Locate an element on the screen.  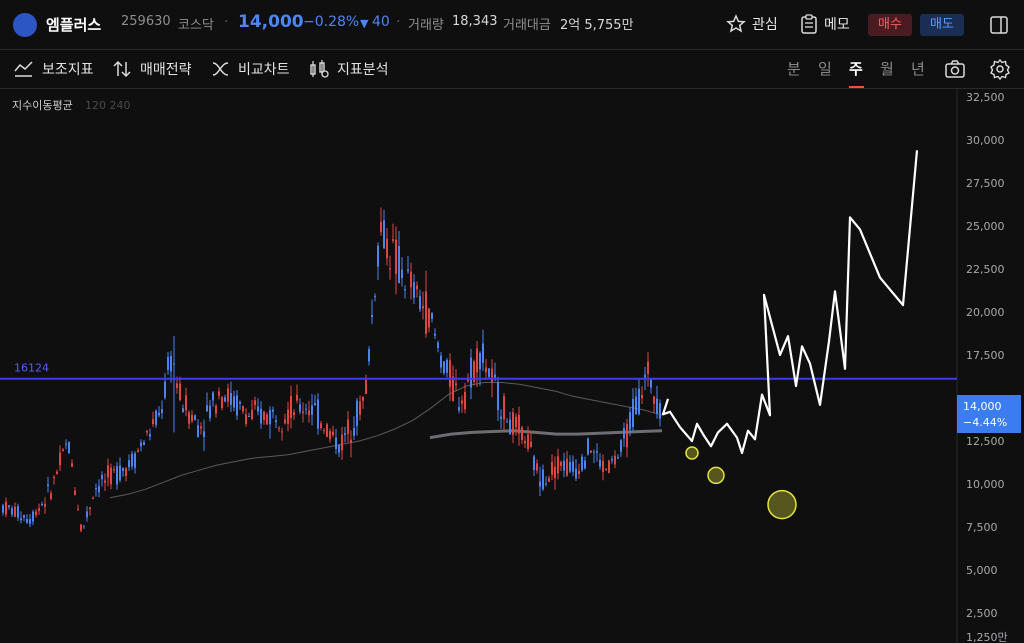
period-tab-year: 년 is located at coordinates (918, 68).